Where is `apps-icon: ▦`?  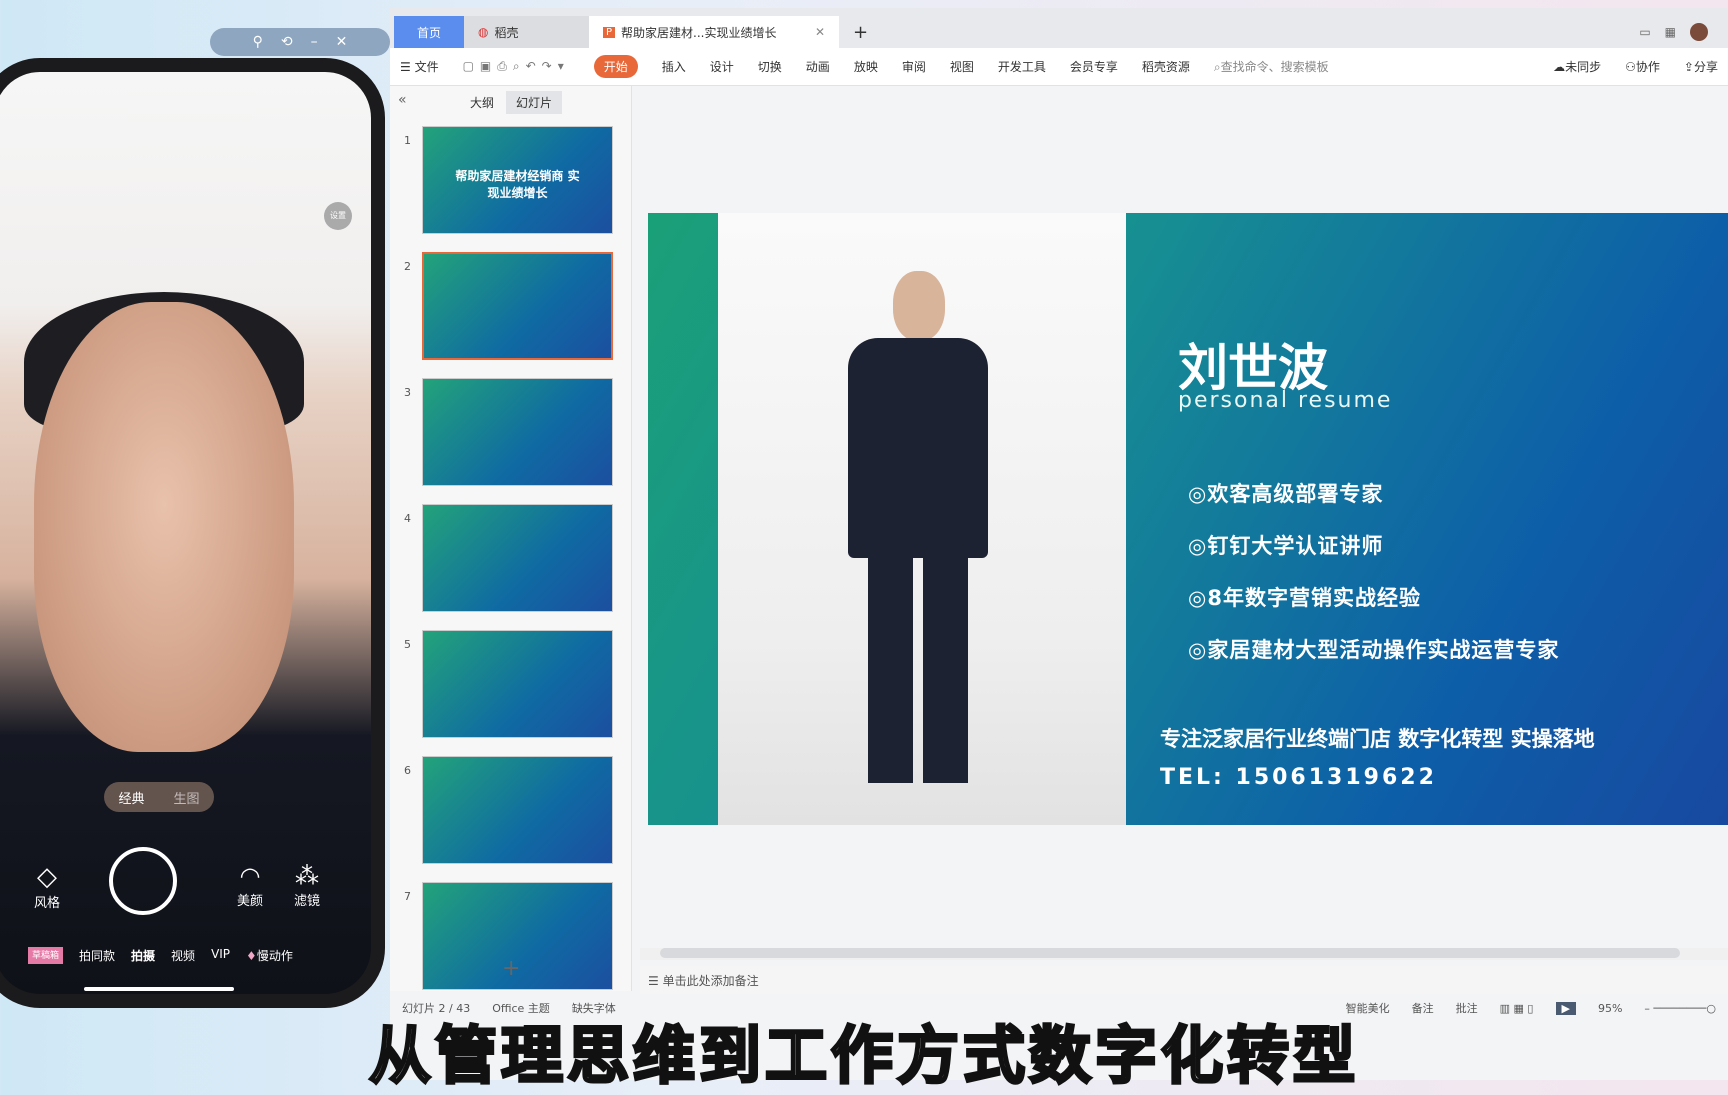
apps-icon: ▦ is located at coordinates (1670, 32).